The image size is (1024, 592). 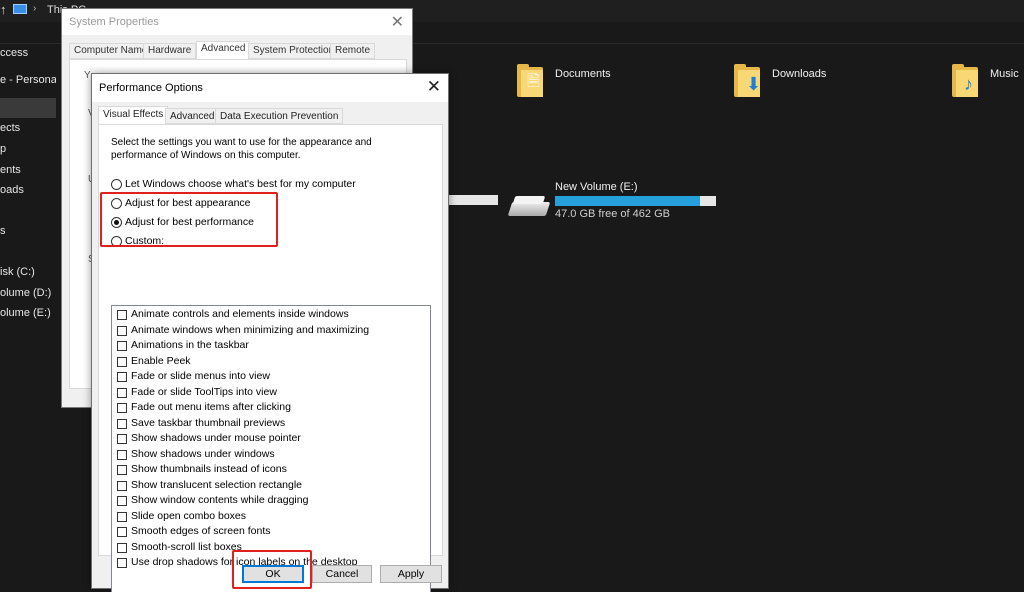 What do you see at coordinates (217, 484) in the screenshot?
I see `checkbox-label: Show translucent selection rectangle` at bounding box center [217, 484].